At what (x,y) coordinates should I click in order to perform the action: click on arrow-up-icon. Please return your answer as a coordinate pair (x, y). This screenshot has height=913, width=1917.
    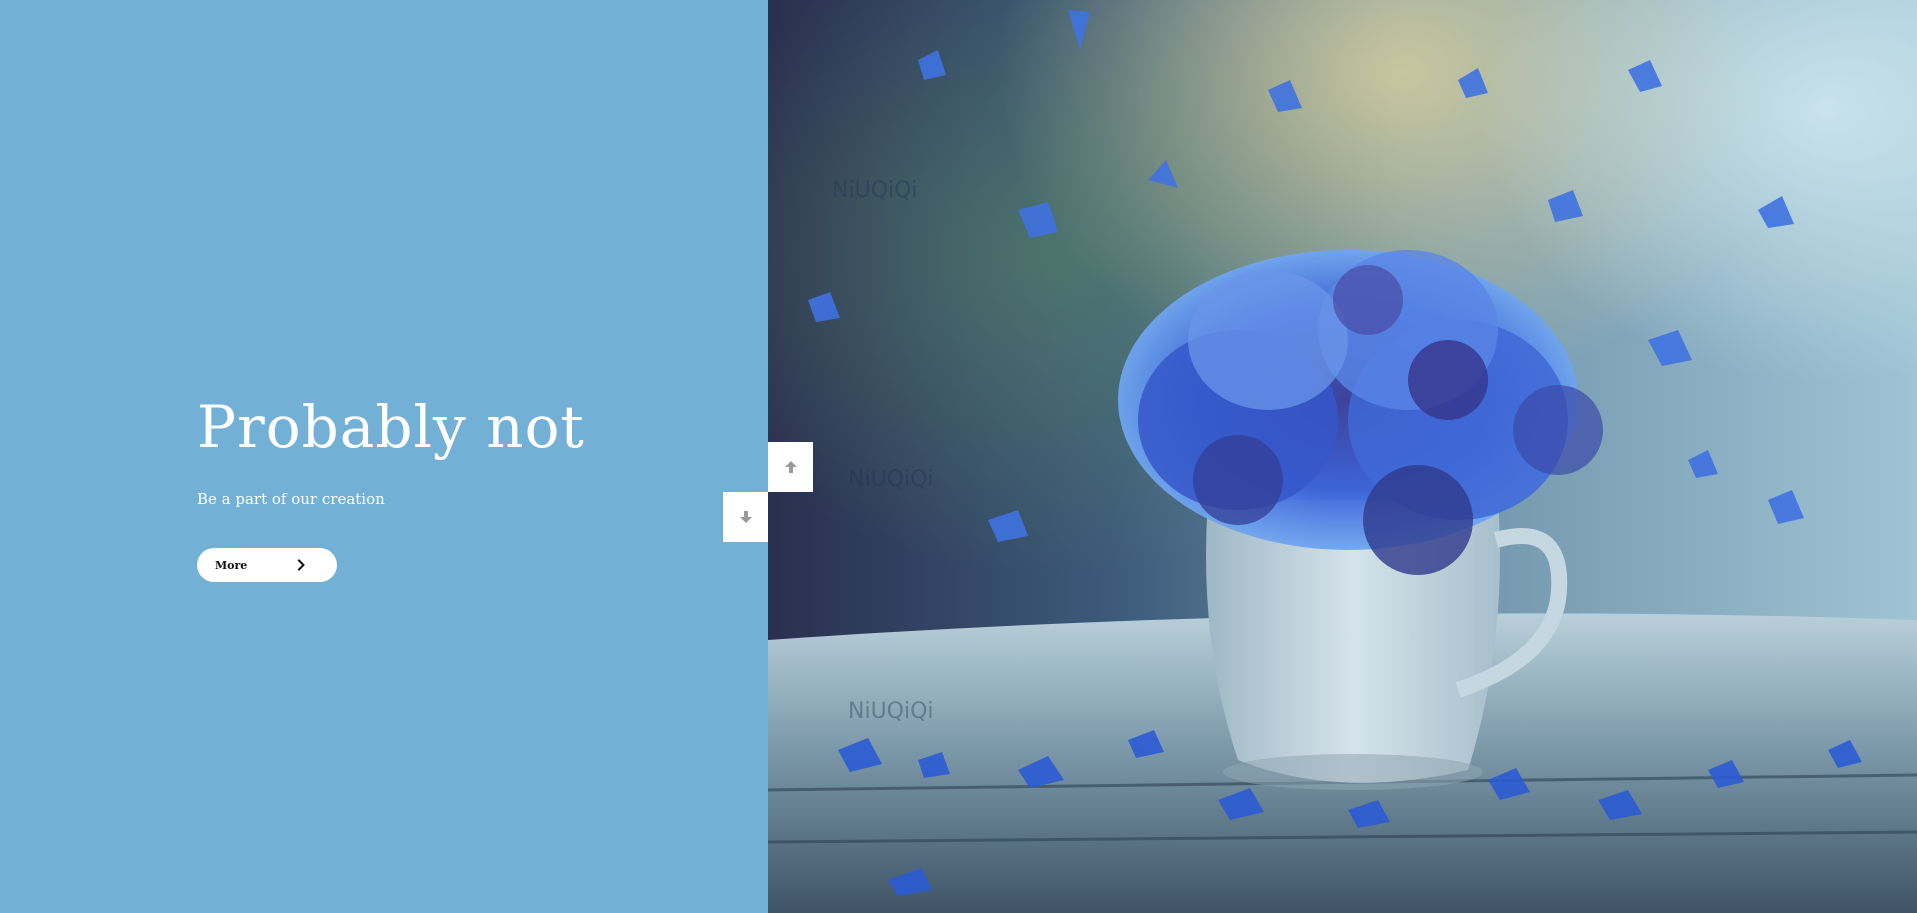
    Looking at the image, I should click on (790, 467).